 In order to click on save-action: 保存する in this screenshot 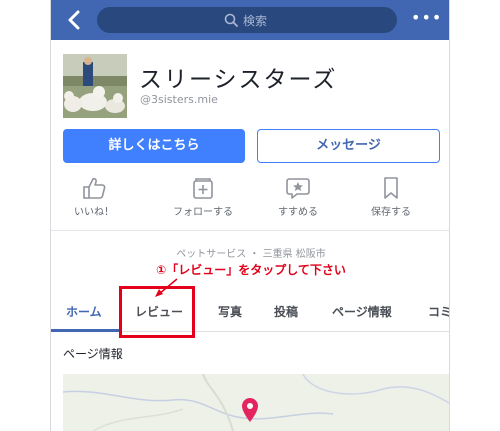, I will do `click(391, 198)`.